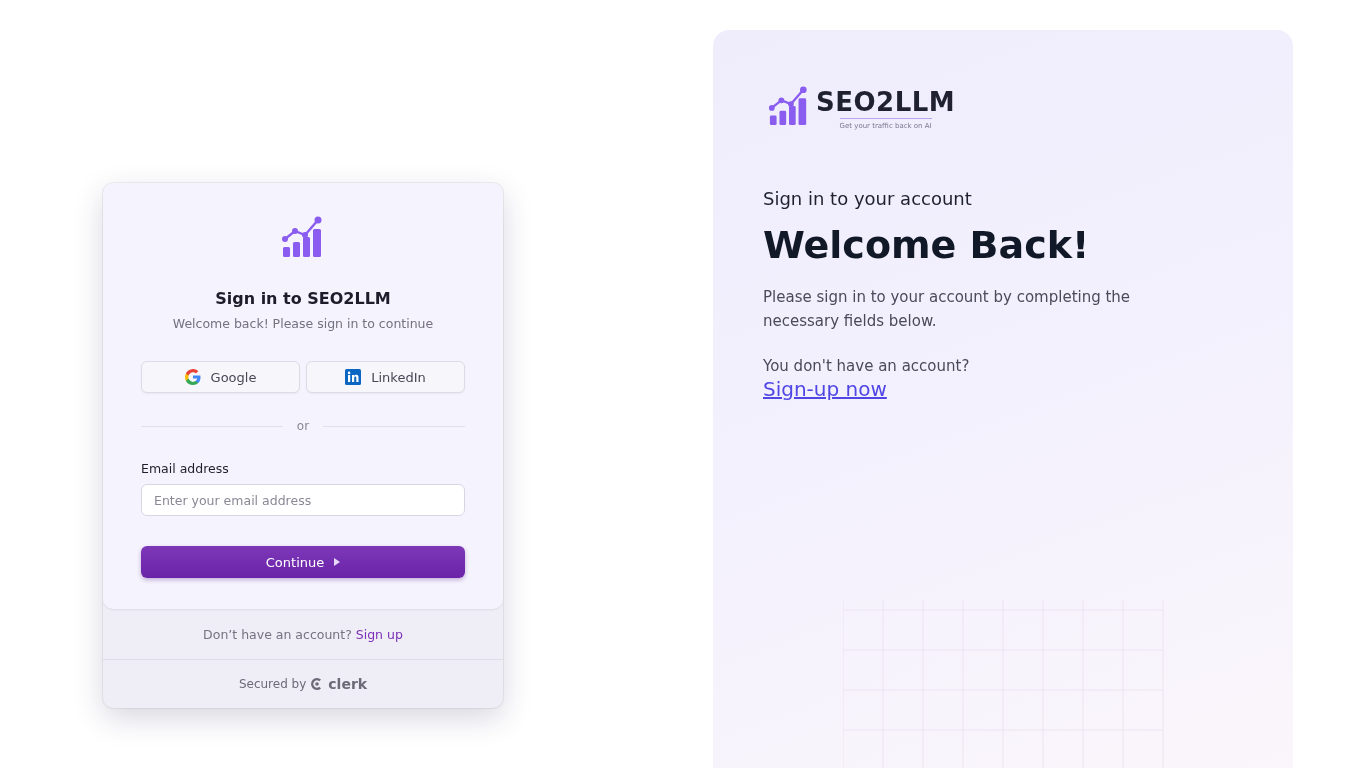 This screenshot has width=1366, height=768. I want to click on divider-label: or, so click(303, 426).